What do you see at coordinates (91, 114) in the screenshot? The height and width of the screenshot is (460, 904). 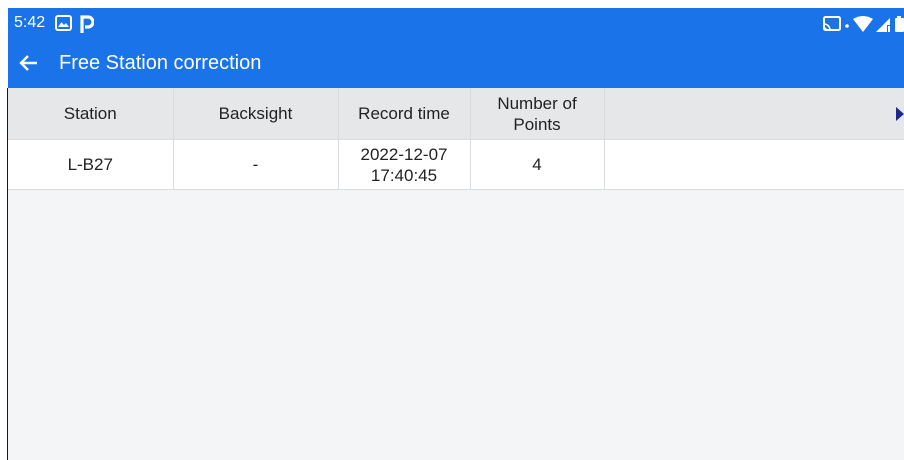 I see `column-header-station: Station` at bounding box center [91, 114].